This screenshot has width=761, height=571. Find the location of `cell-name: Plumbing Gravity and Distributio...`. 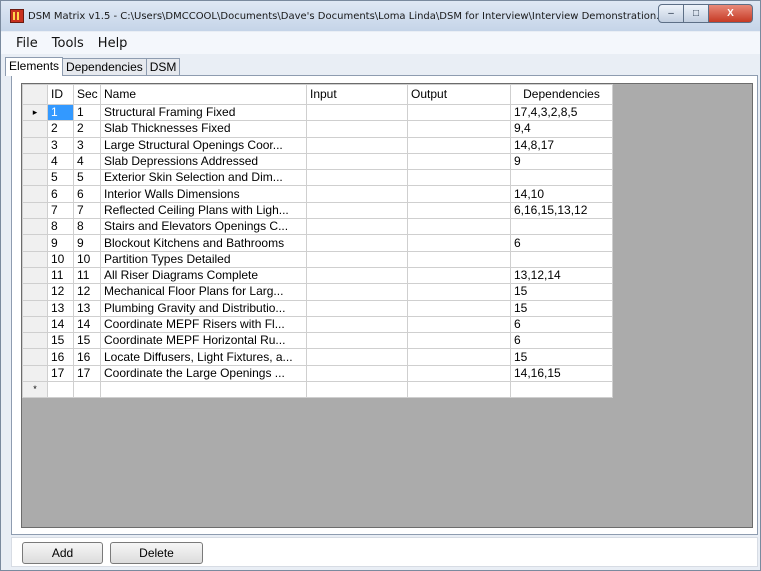

cell-name: Plumbing Gravity and Distributio... is located at coordinates (203, 308).